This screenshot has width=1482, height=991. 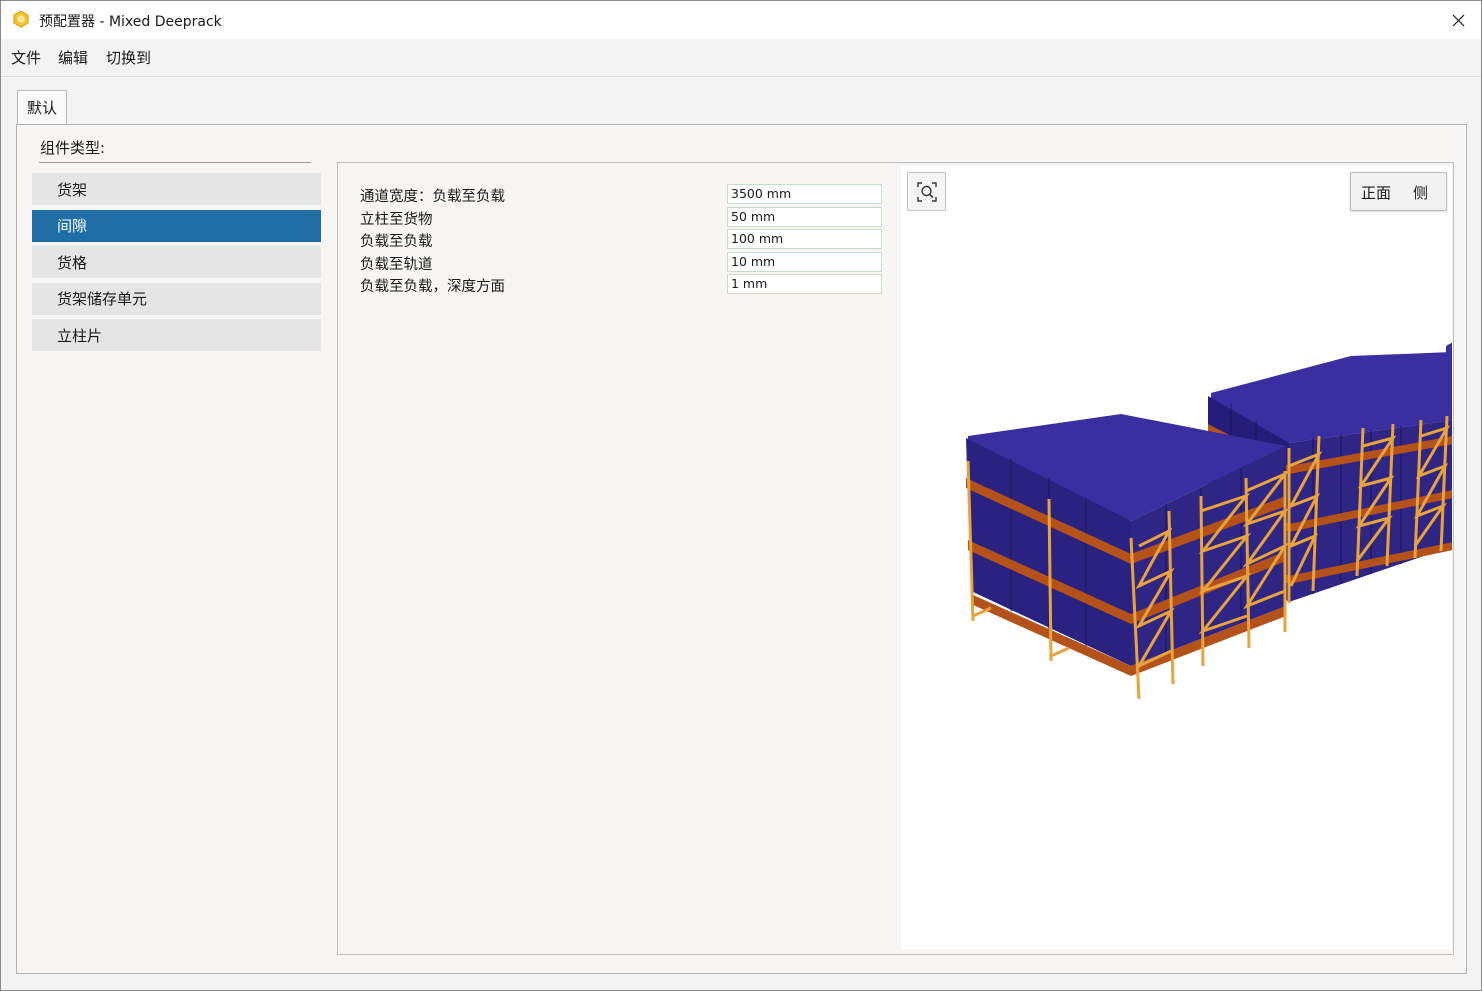 I want to click on component-item-upright-frame: 立柱片, so click(x=176, y=335).